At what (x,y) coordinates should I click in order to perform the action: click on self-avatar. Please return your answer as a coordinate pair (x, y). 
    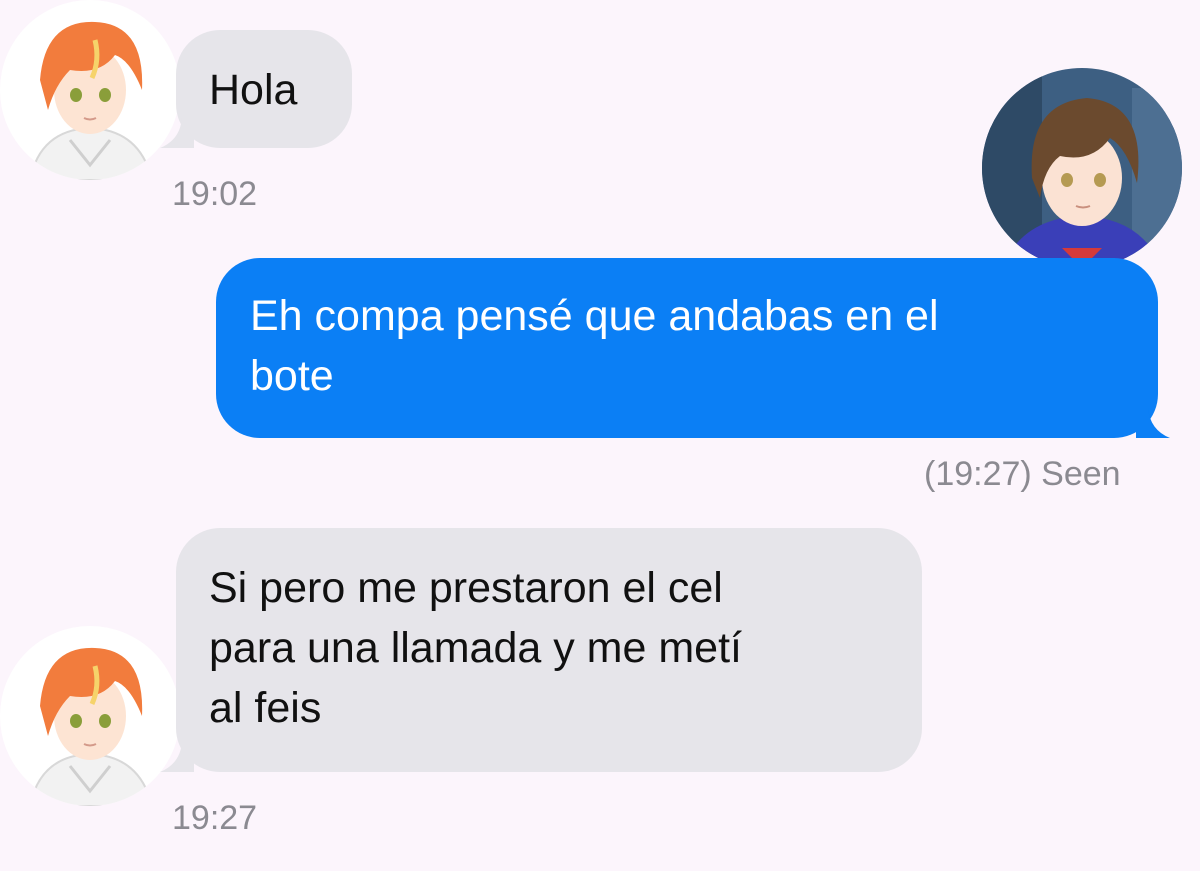
    Looking at the image, I should click on (1082, 168).